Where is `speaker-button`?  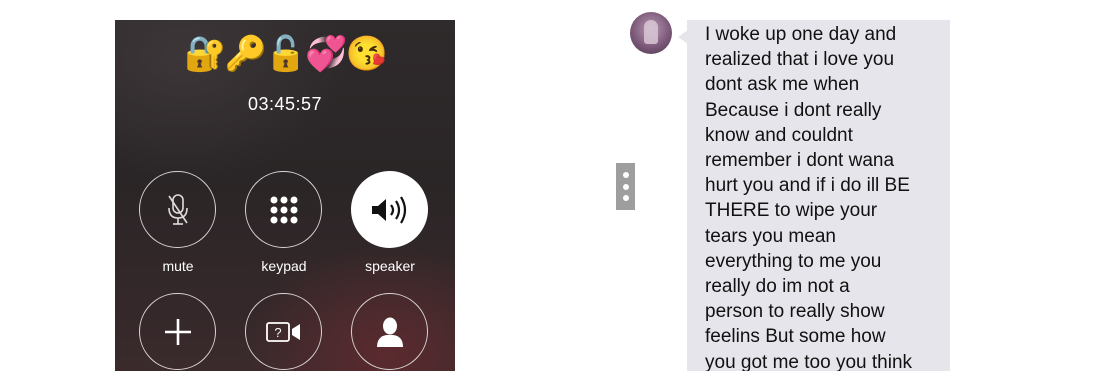
speaker-button is located at coordinates (389, 209).